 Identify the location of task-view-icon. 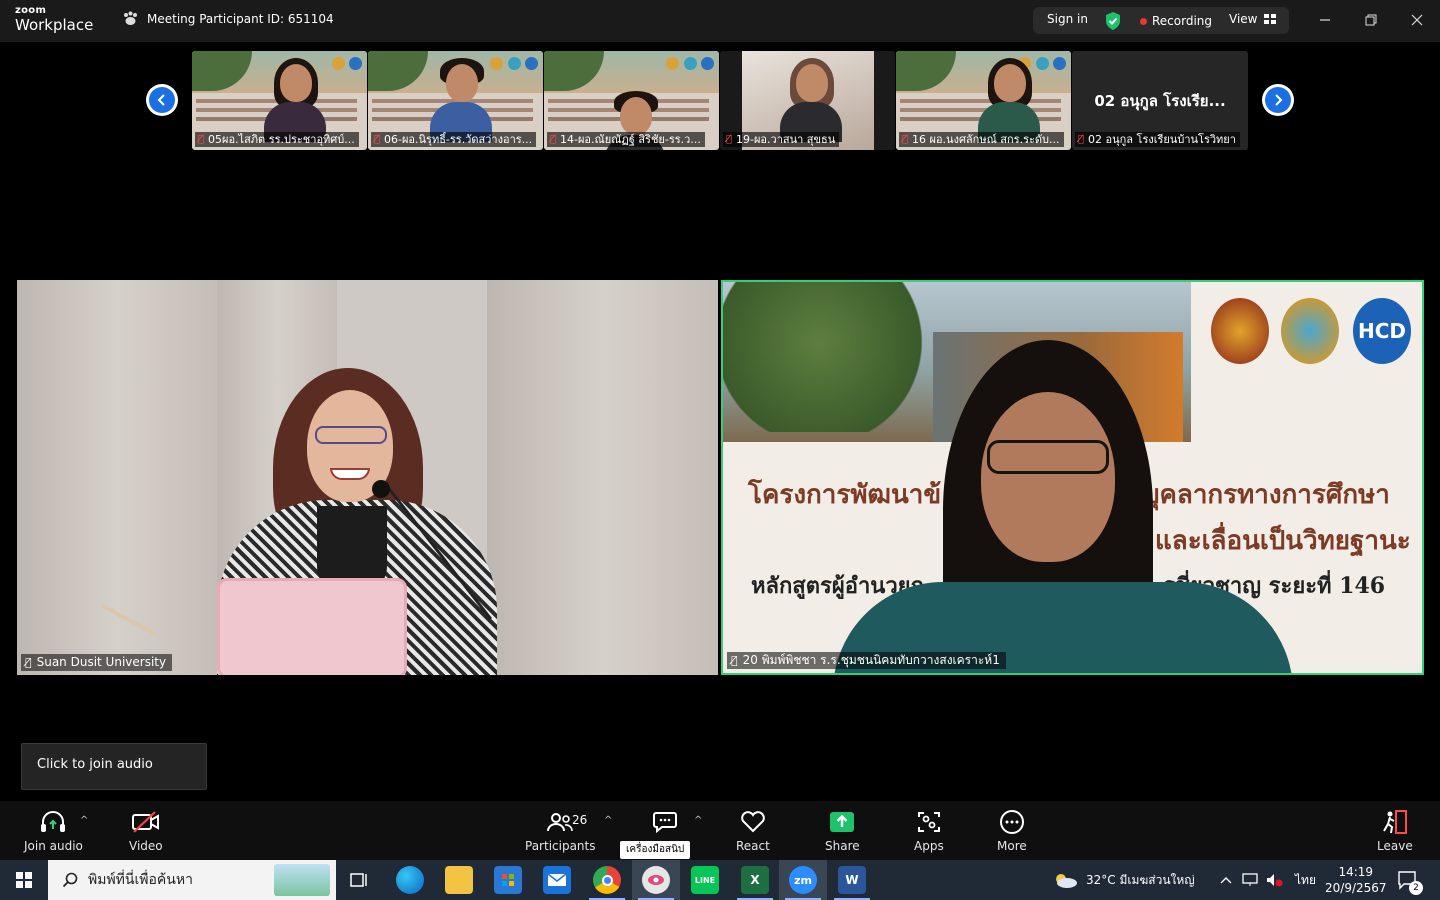
(360, 880).